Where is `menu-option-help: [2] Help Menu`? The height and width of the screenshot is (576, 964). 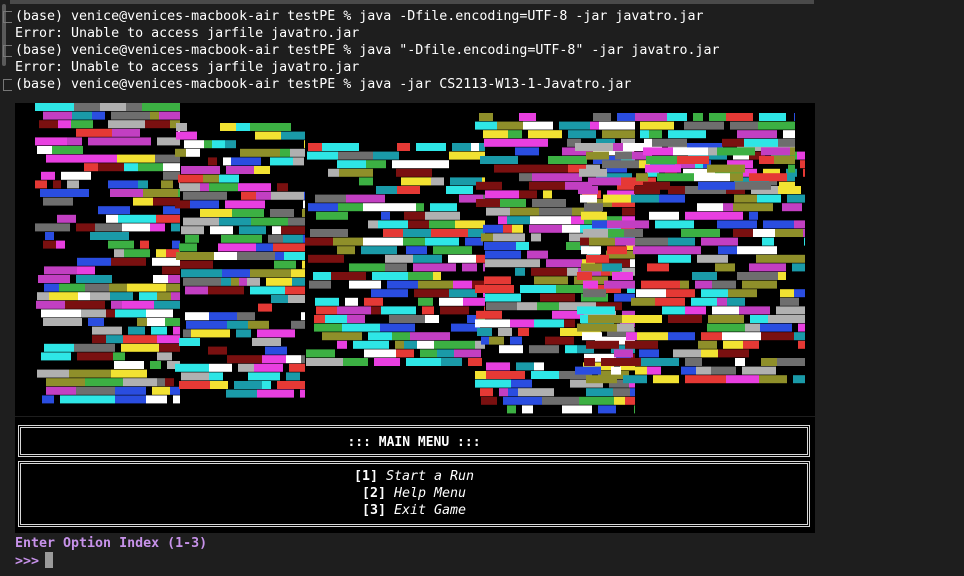
menu-option-help: [2] Help Menu is located at coordinates (414, 493).